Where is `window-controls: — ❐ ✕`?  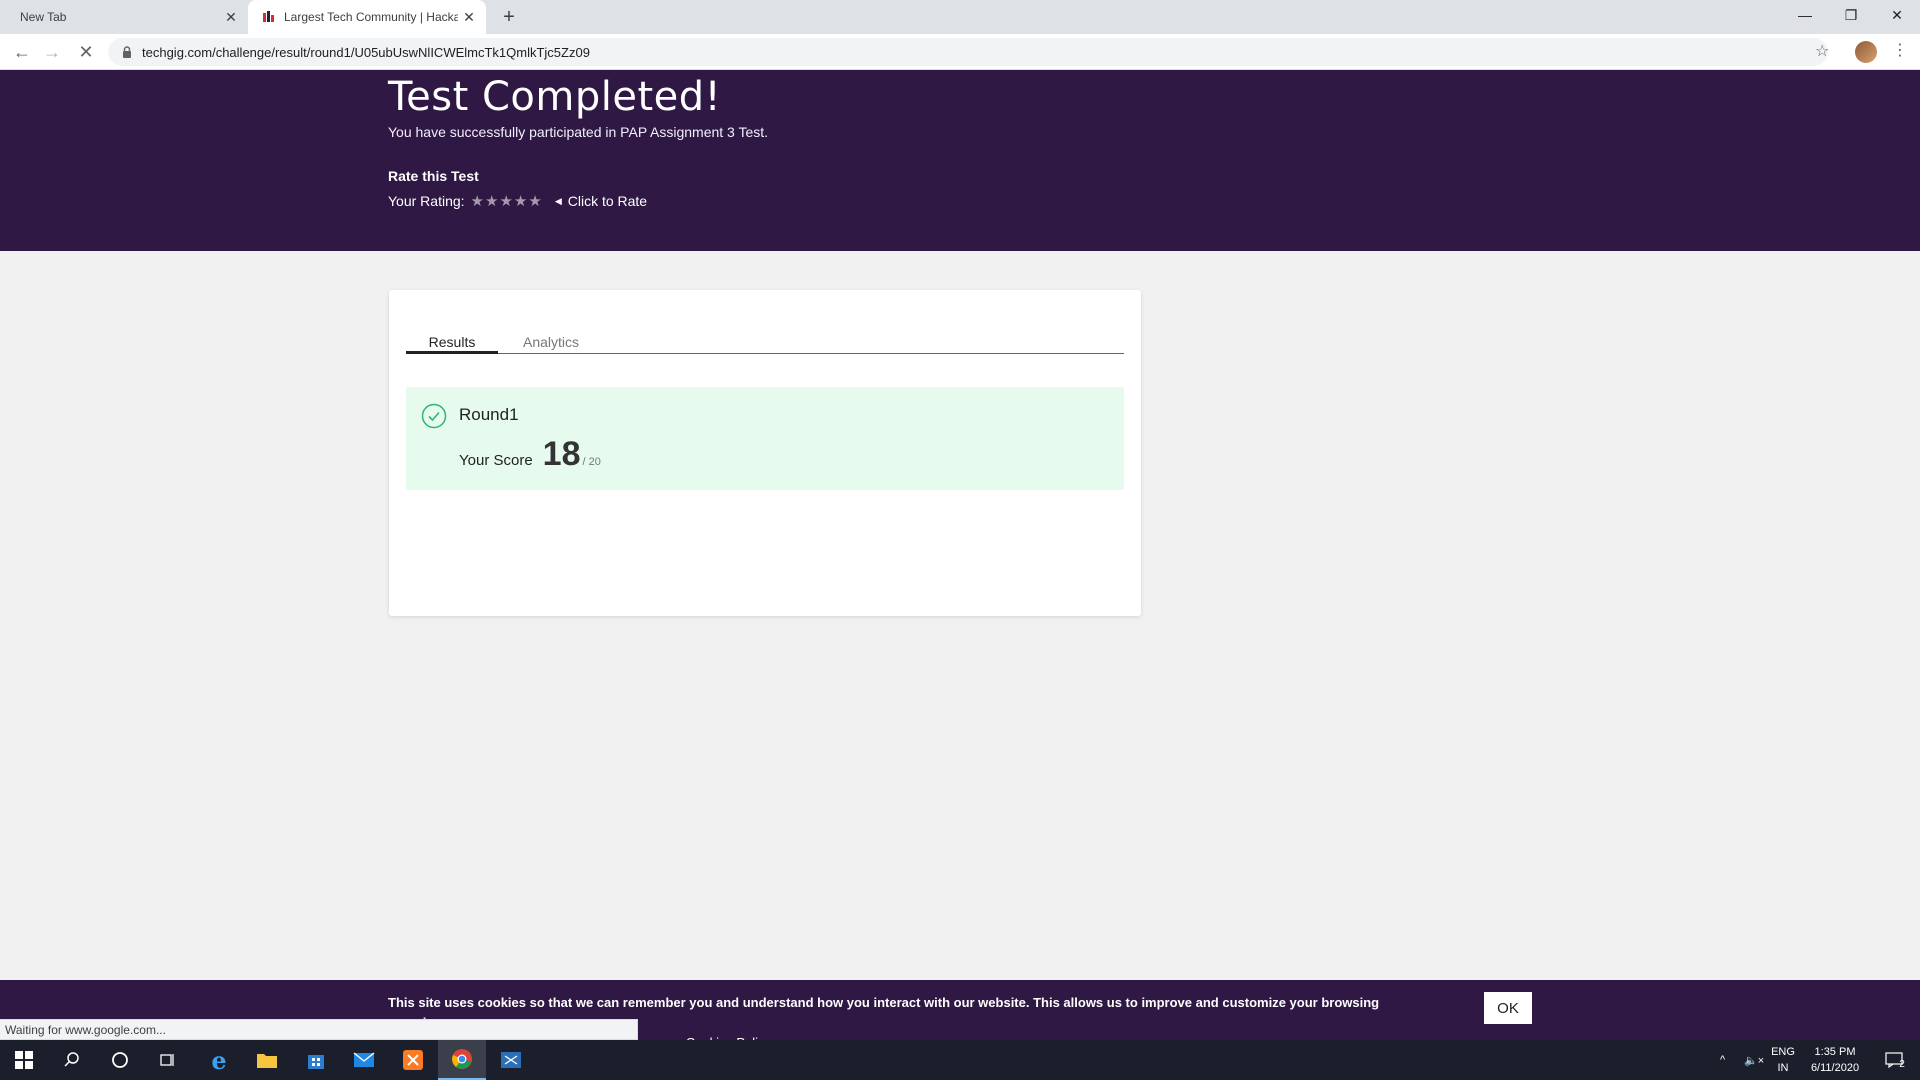
window-controls: — ❐ ✕ is located at coordinates (1851, 15).